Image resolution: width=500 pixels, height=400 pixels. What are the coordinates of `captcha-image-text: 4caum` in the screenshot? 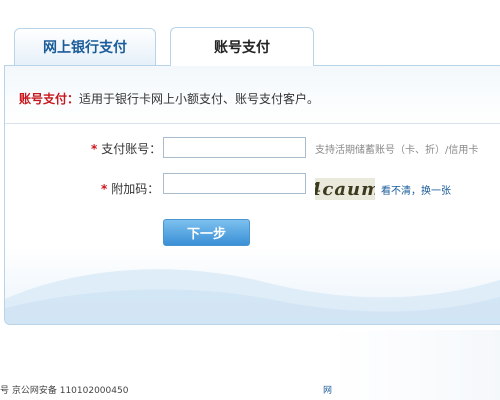 It's located at (345, 189).